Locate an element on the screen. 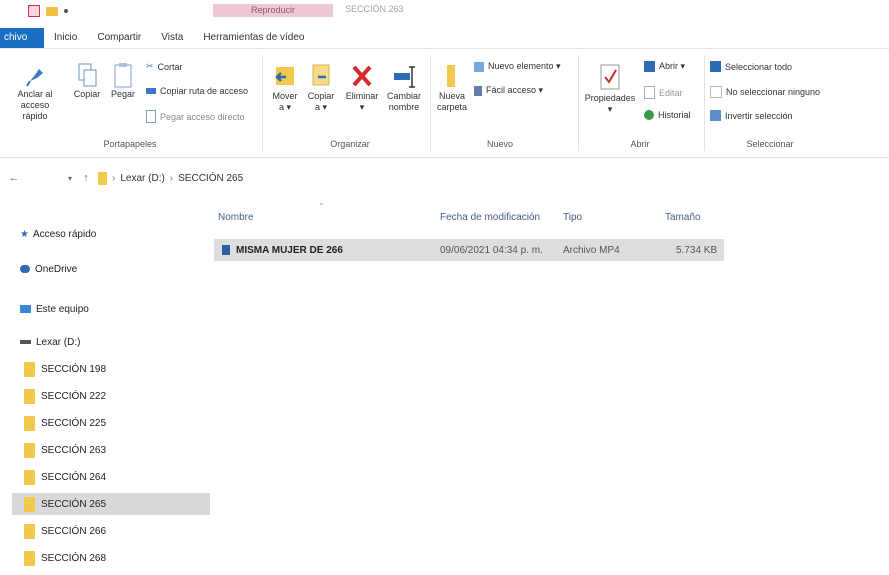  move-to-button: Mover a ▾ is located at coordinates (285, 87).